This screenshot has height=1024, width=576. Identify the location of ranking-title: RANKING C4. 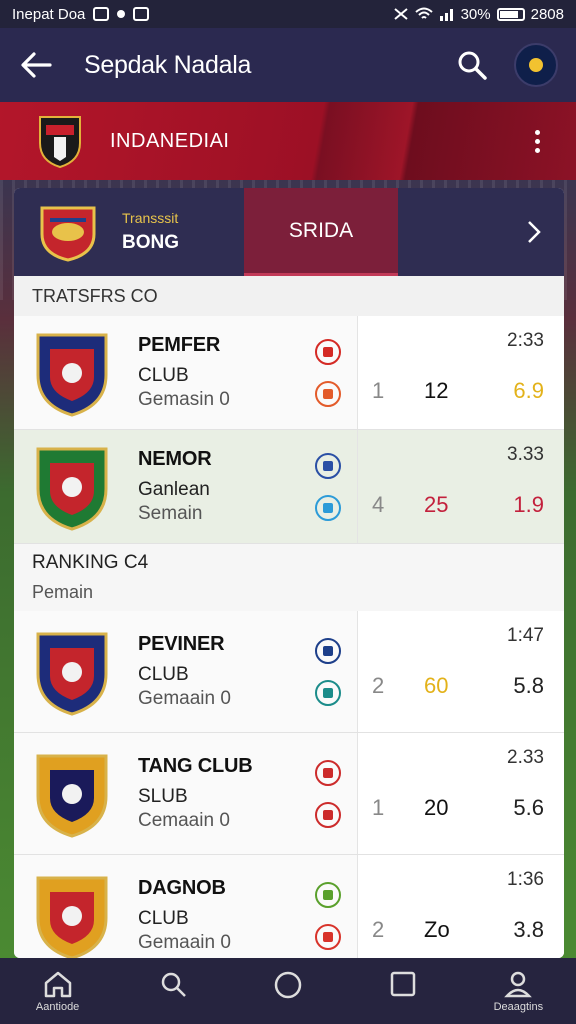
(90, 562).